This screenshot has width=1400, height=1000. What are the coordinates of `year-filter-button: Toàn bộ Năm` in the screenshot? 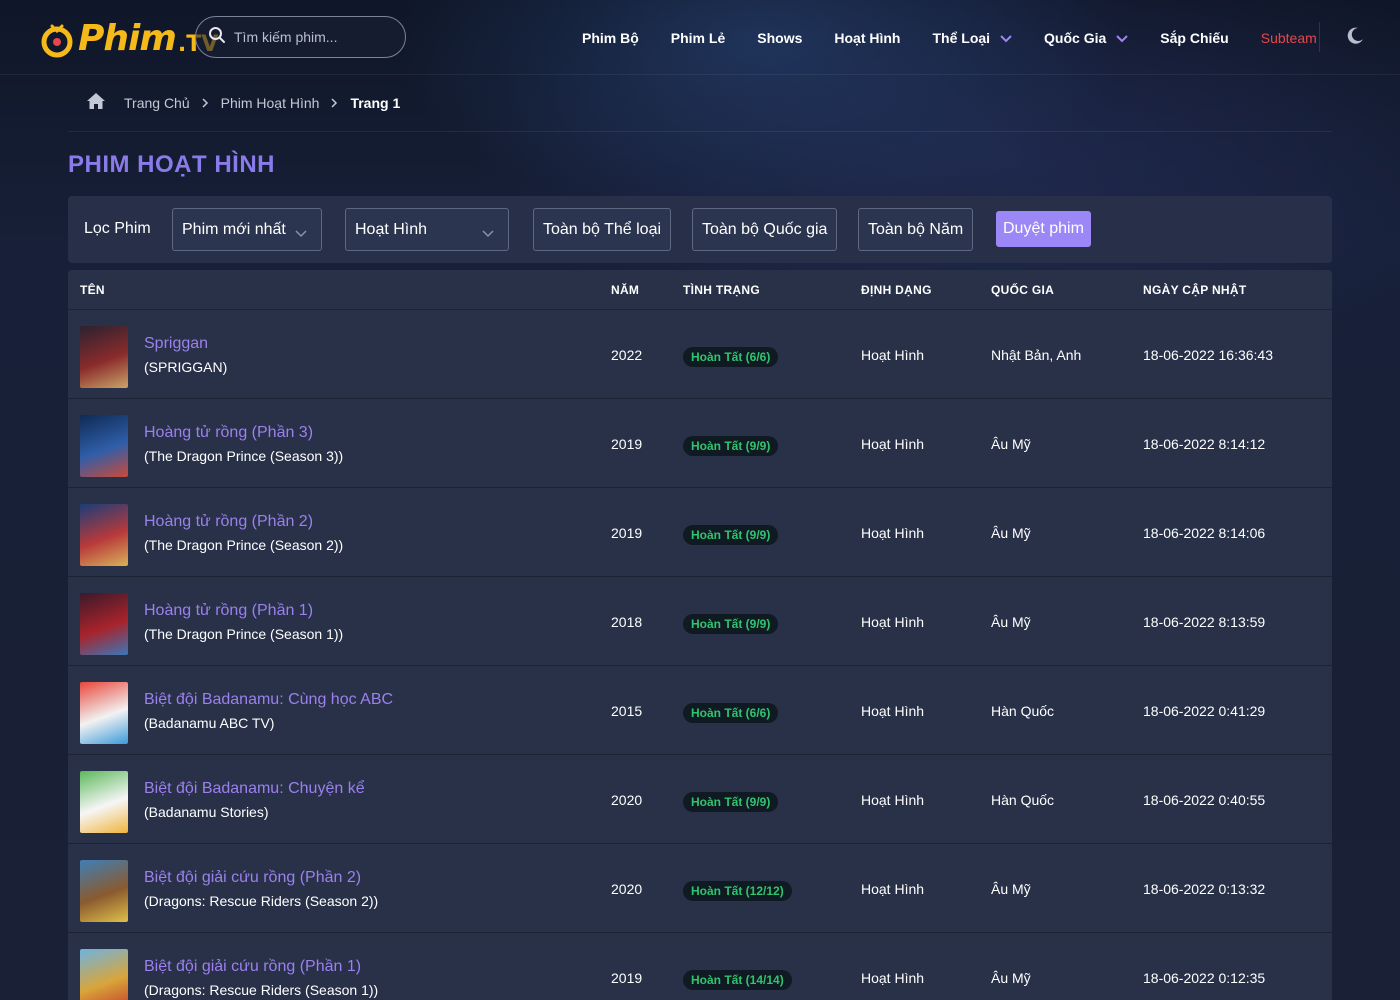 It's located at (916, 229).